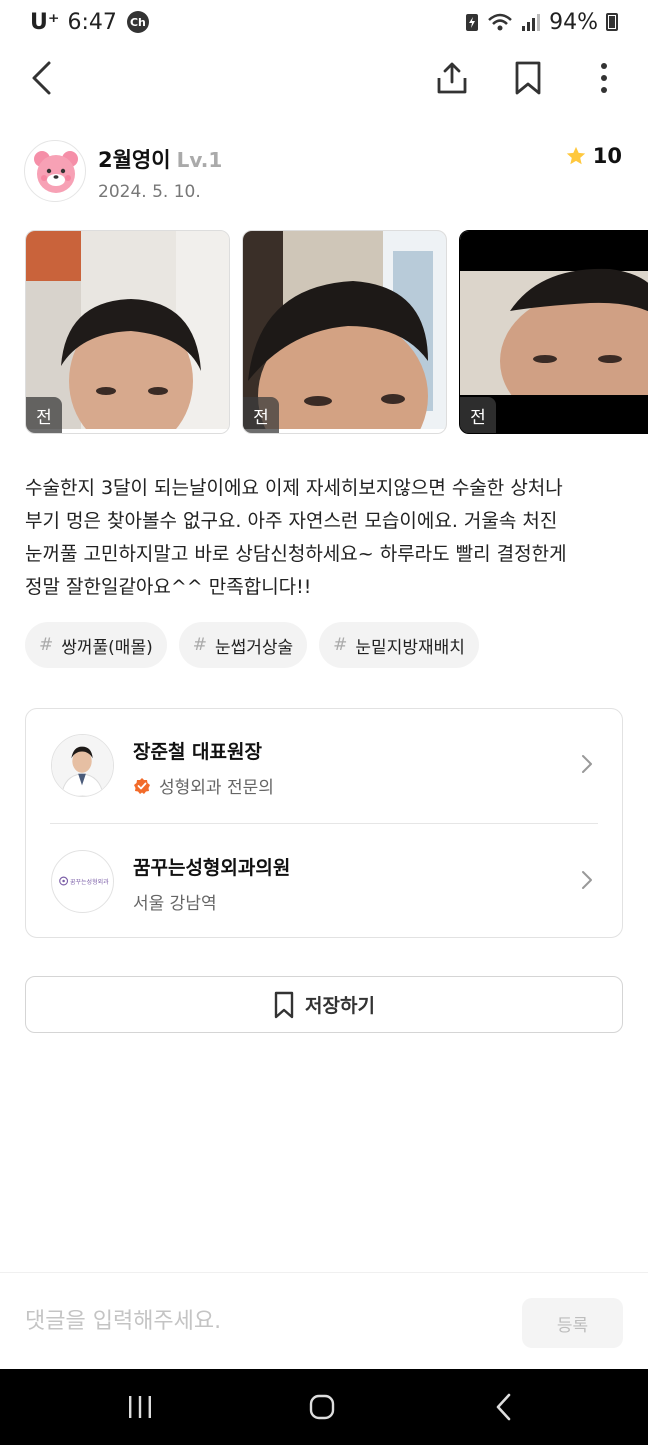 This screenshot has height=1445, width=648. I want to click on clinic-logo-text: 꿈꾸는성형외과, so click(89, 882).